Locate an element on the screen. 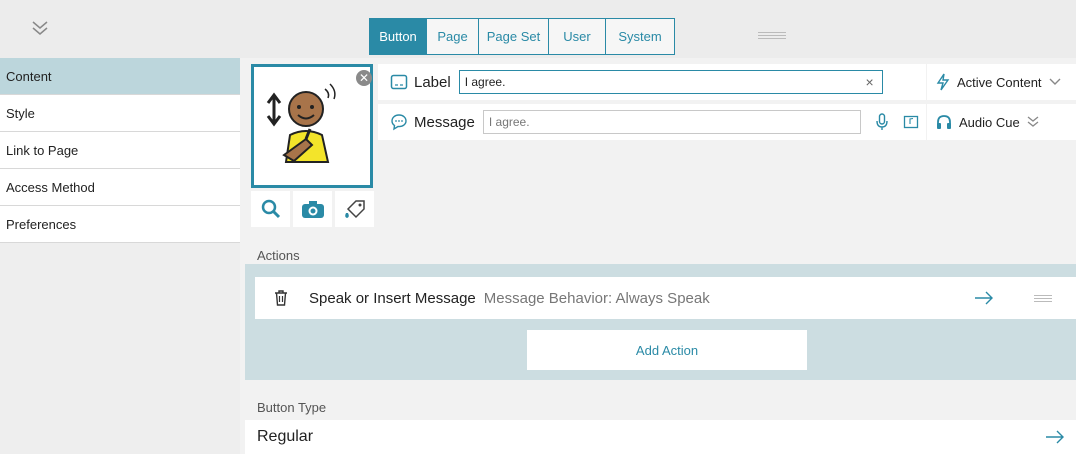  headphones-icon is located at coordinates (944, 122).